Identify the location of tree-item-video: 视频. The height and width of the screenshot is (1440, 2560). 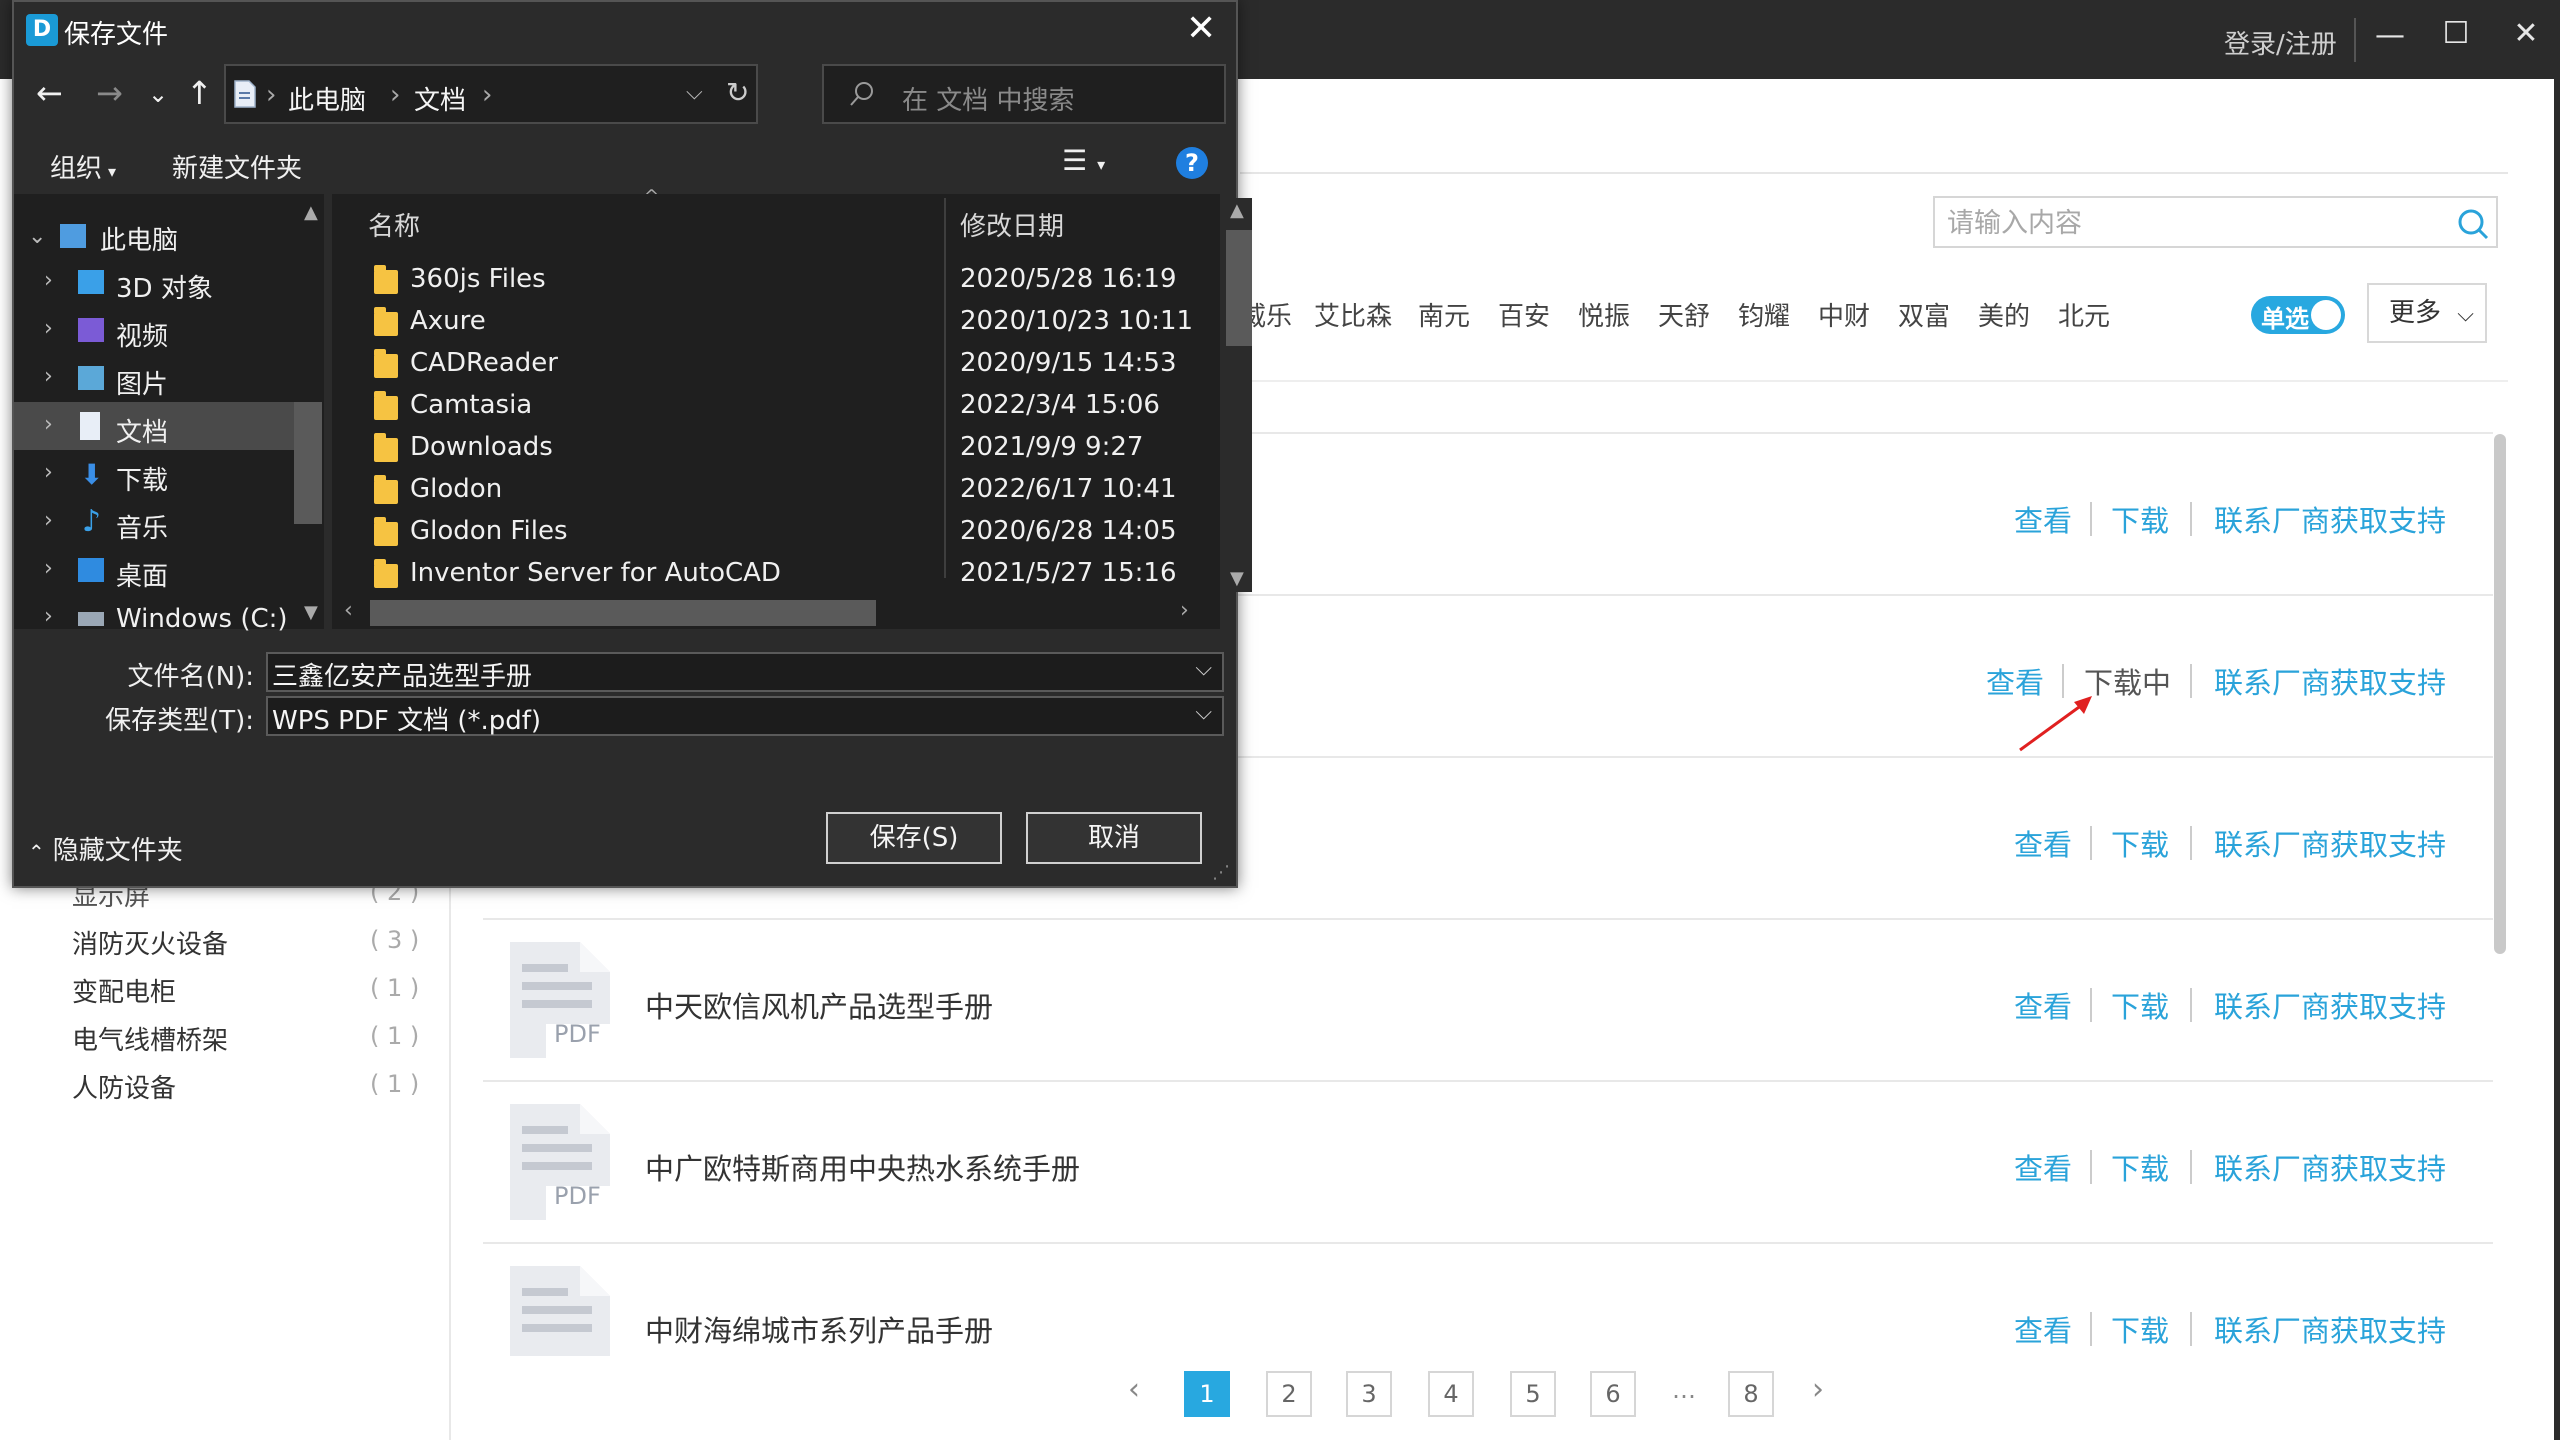
(142, 334).